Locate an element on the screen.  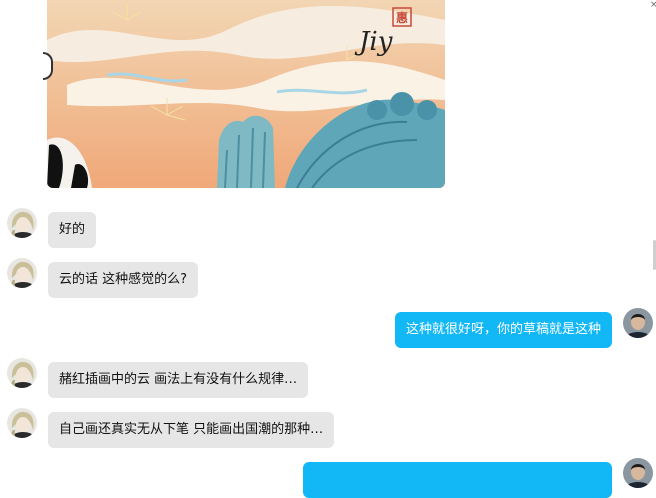
message-bubble: 好的 is located at coordinates (72, 230).